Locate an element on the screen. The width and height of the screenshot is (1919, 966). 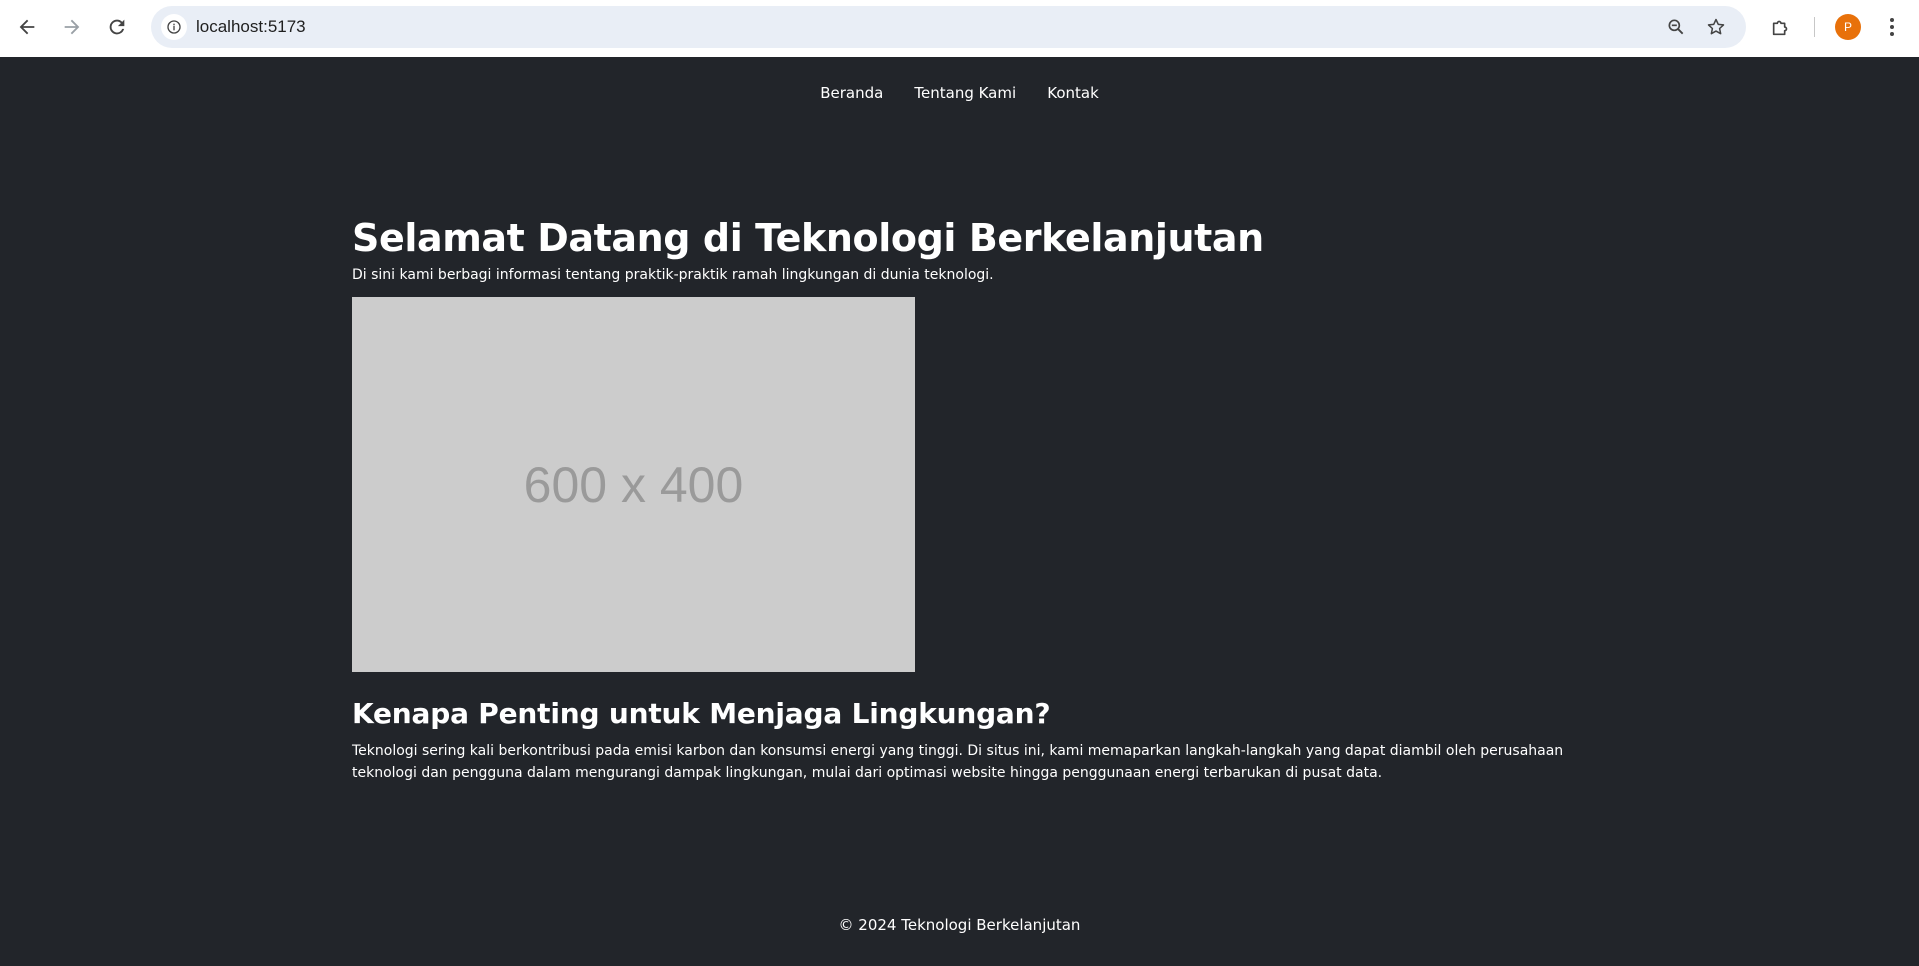
browser-toolbar: localhost:5173 P is located at coordinates (959, 28).